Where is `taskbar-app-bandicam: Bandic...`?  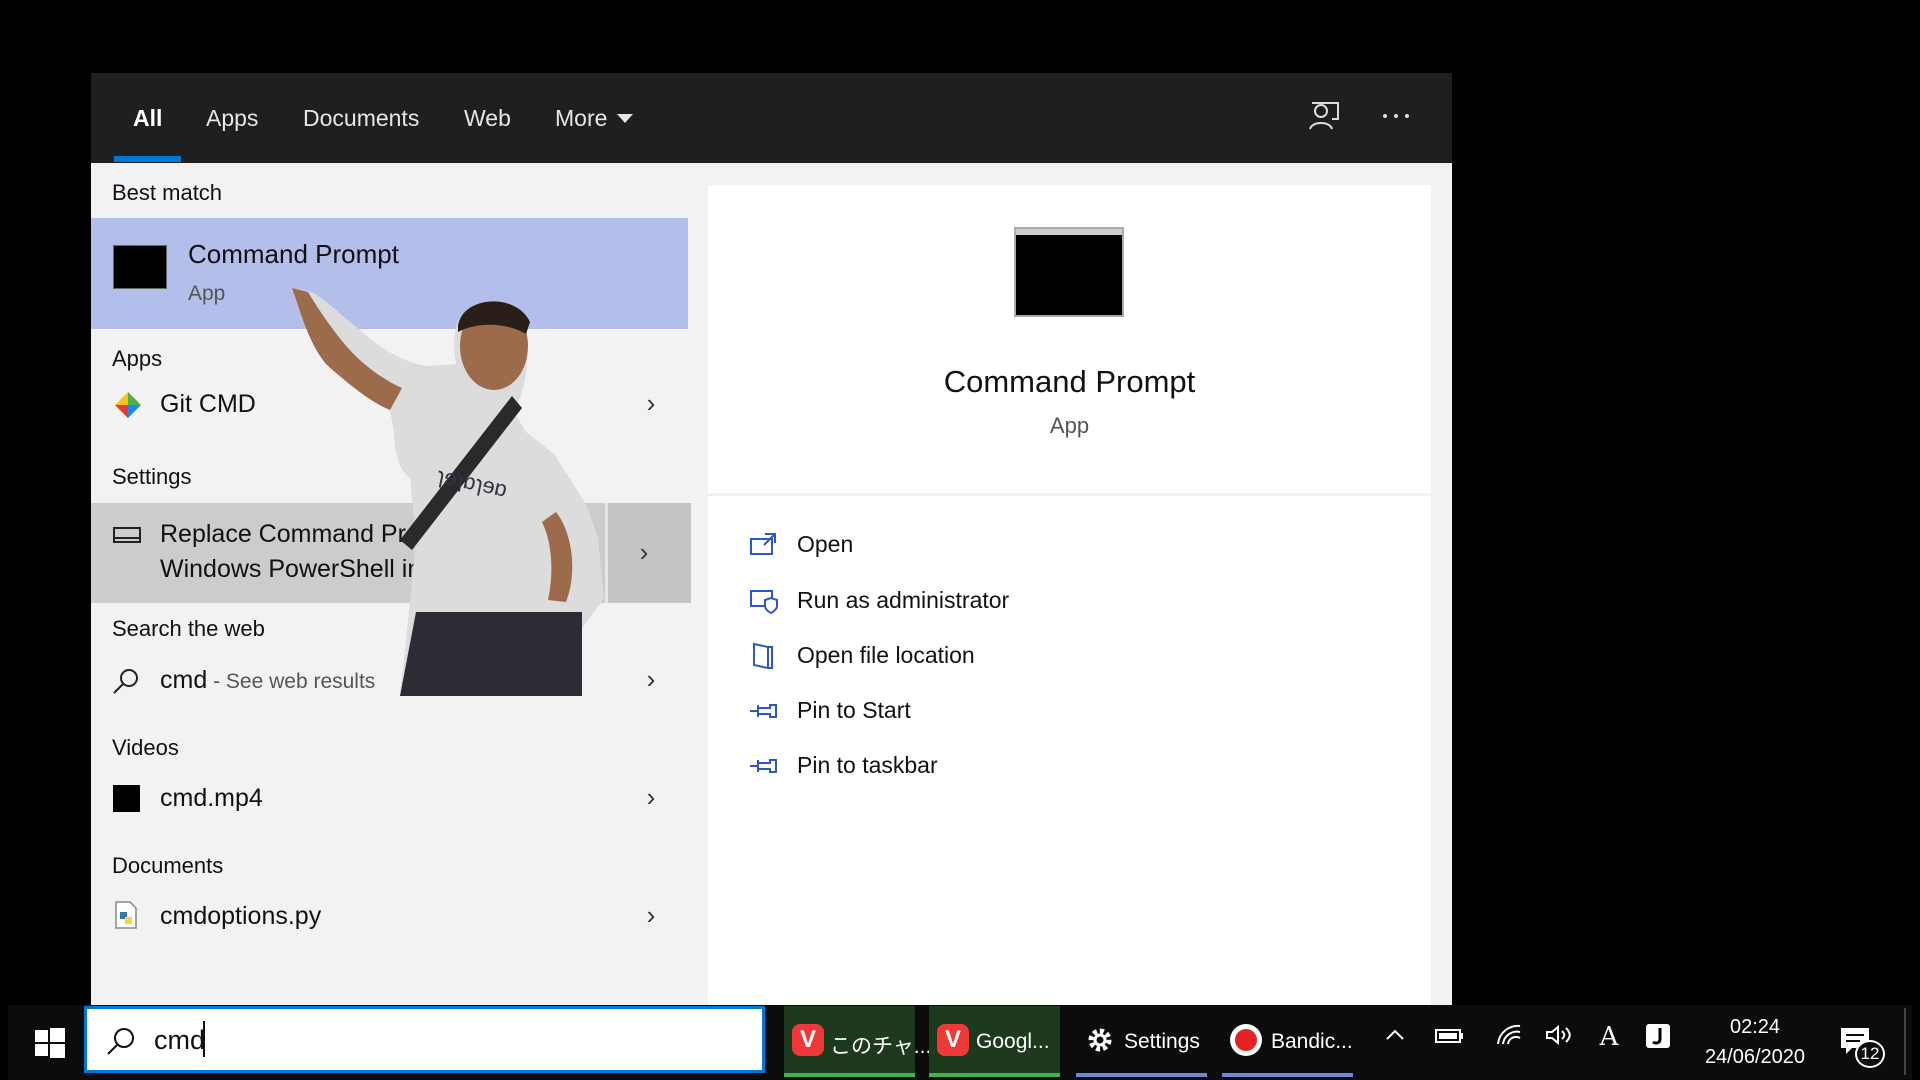 taskbar-app-bandicam: Bandic... is located at coordinates (1287, 1041).